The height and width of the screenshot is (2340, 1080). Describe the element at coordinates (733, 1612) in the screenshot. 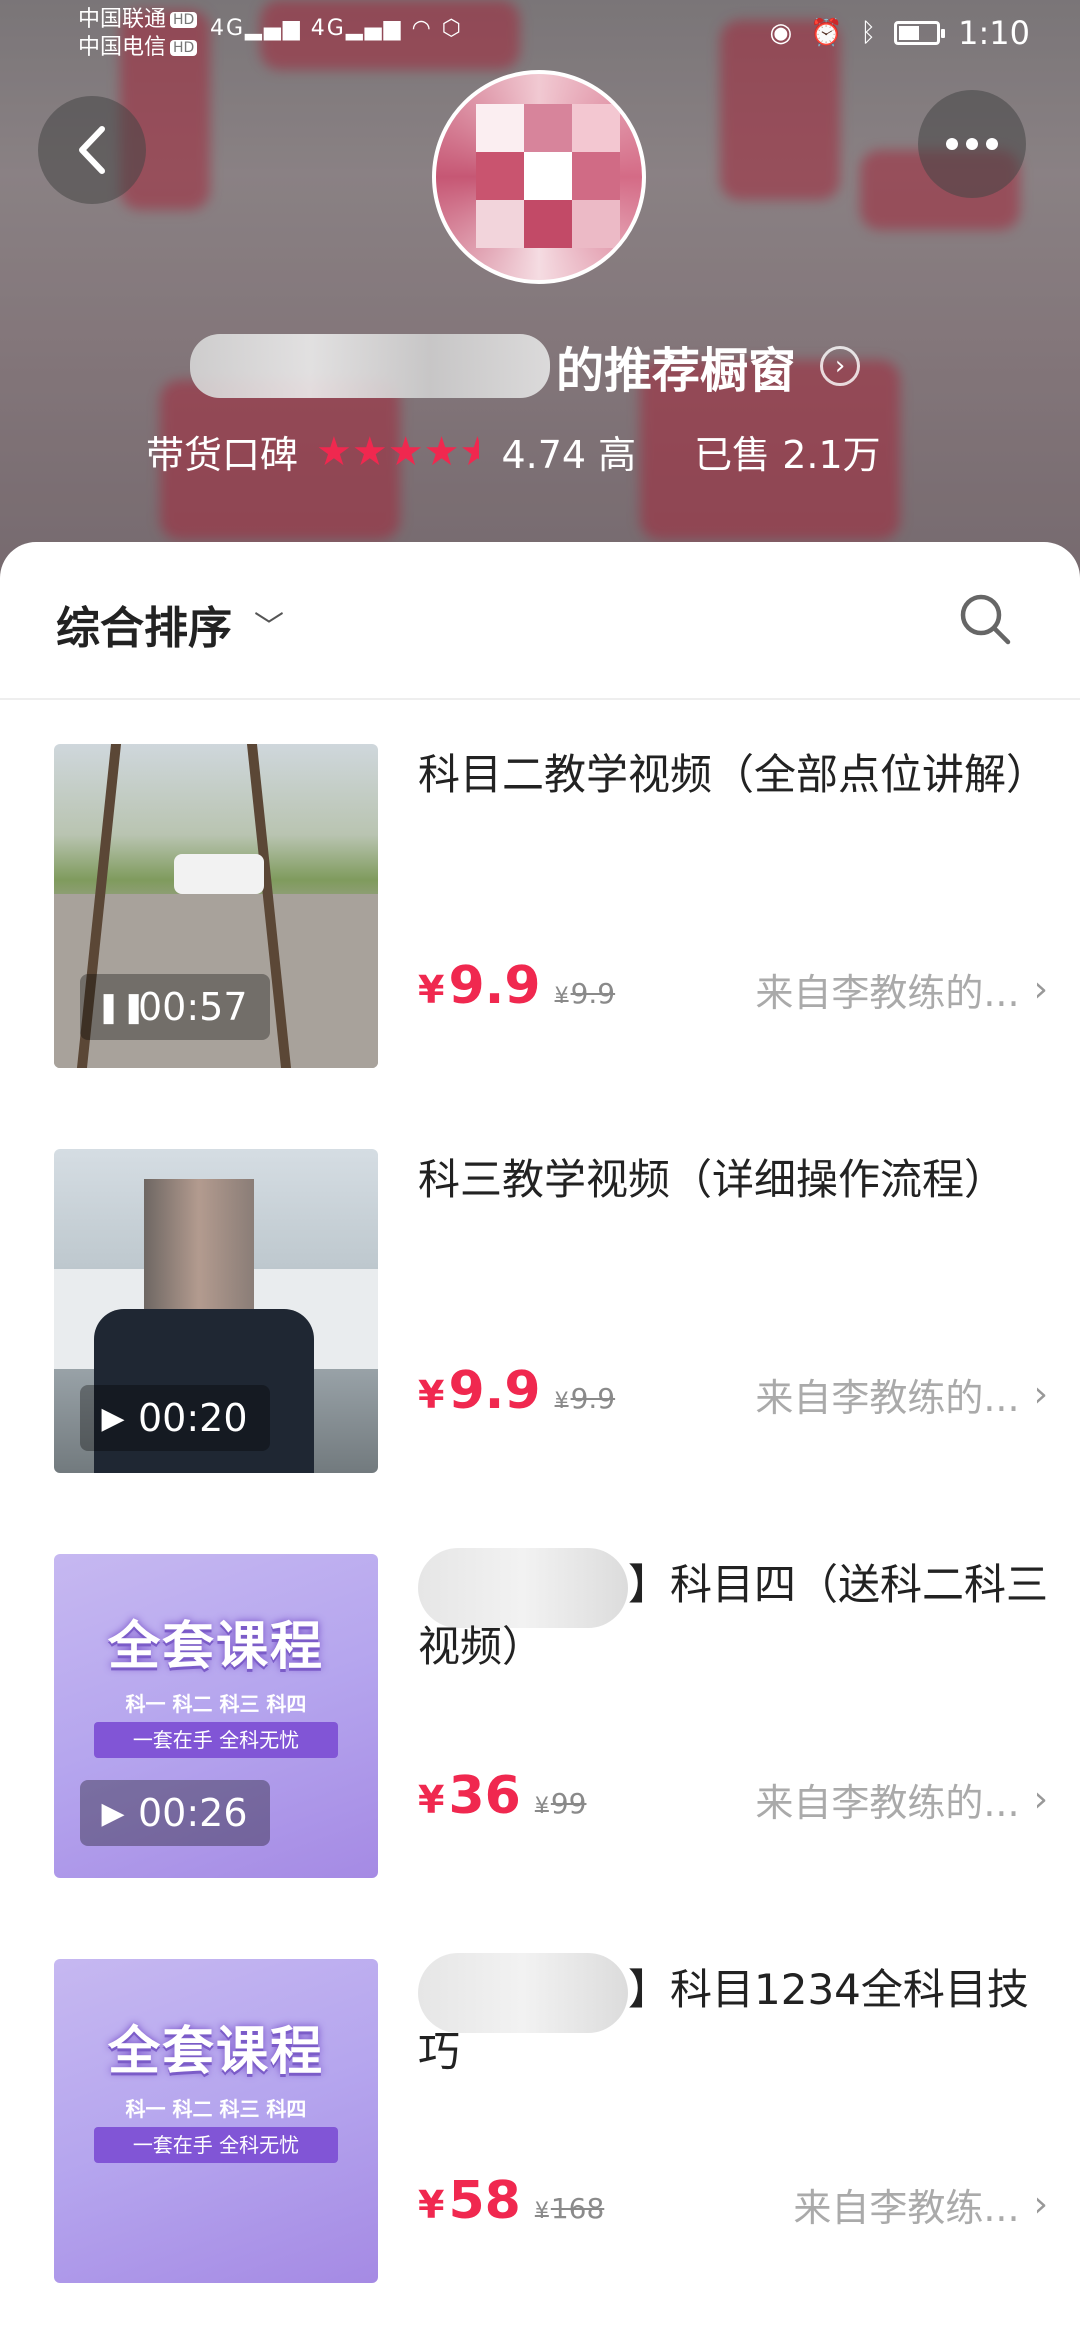

I see `product-title: 】科目四（送科二科三视频）` at that location.